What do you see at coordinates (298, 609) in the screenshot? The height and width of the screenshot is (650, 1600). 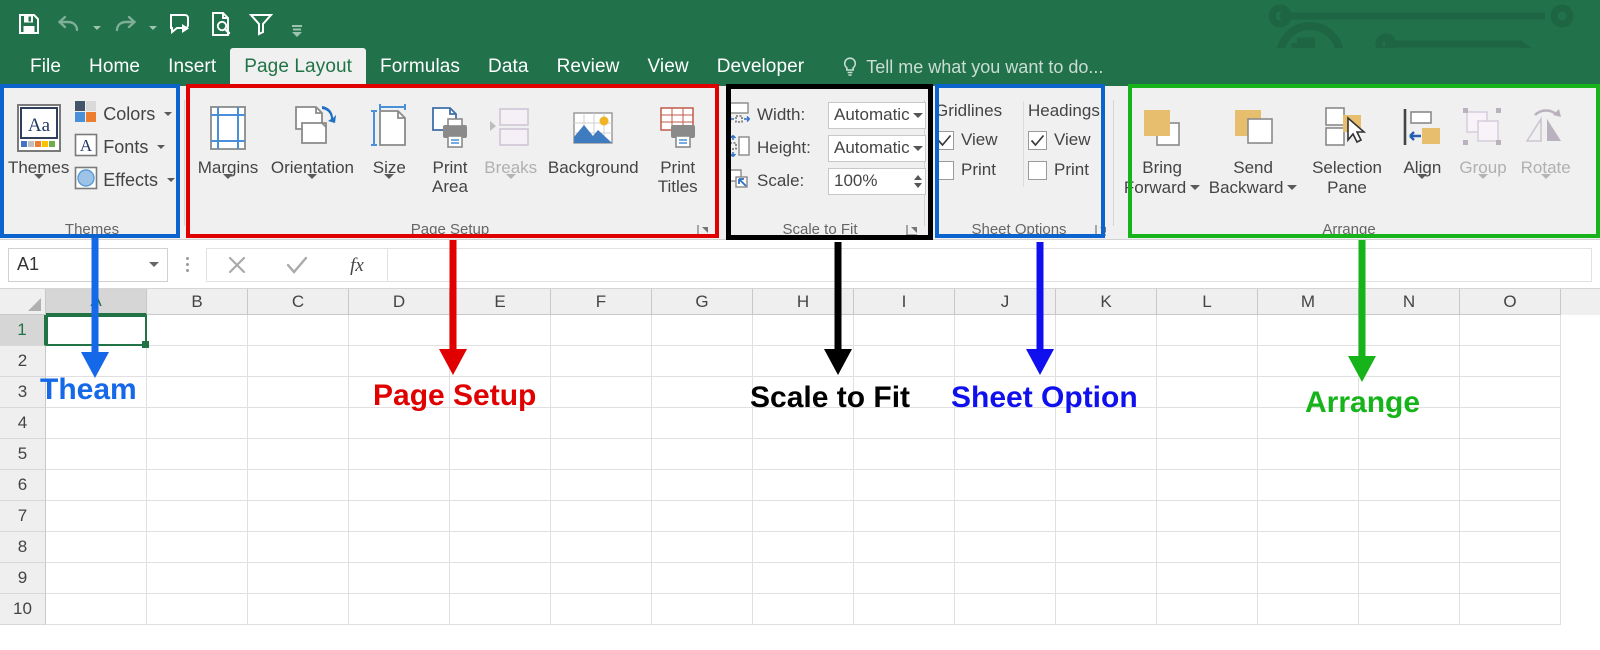 I see `grid-cell-C10` at bounding box center [298, 609].